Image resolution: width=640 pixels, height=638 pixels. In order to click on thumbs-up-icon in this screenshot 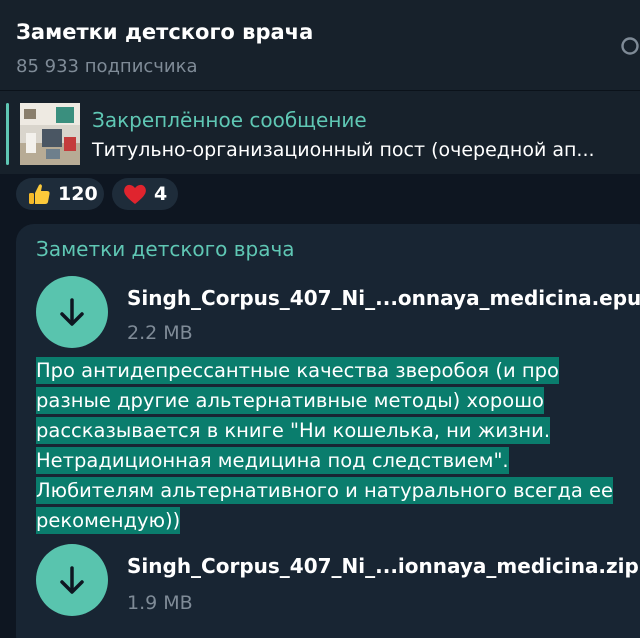, I will do `click(39, 194)`.